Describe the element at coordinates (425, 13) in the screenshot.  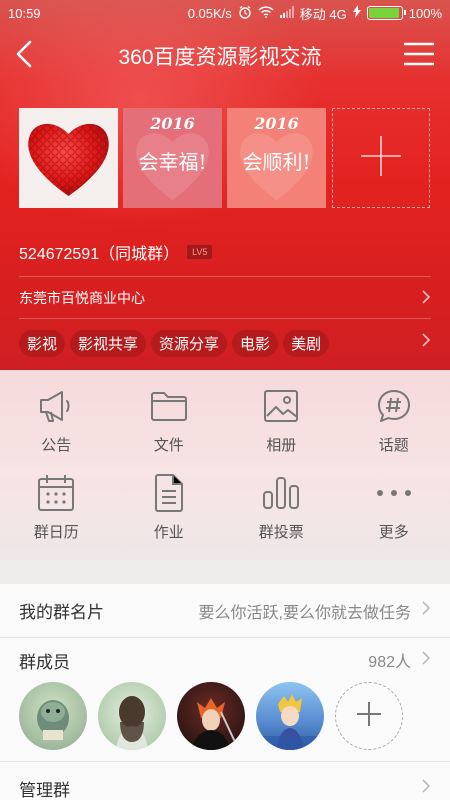
I see `battery-percent: 100%` at that location.